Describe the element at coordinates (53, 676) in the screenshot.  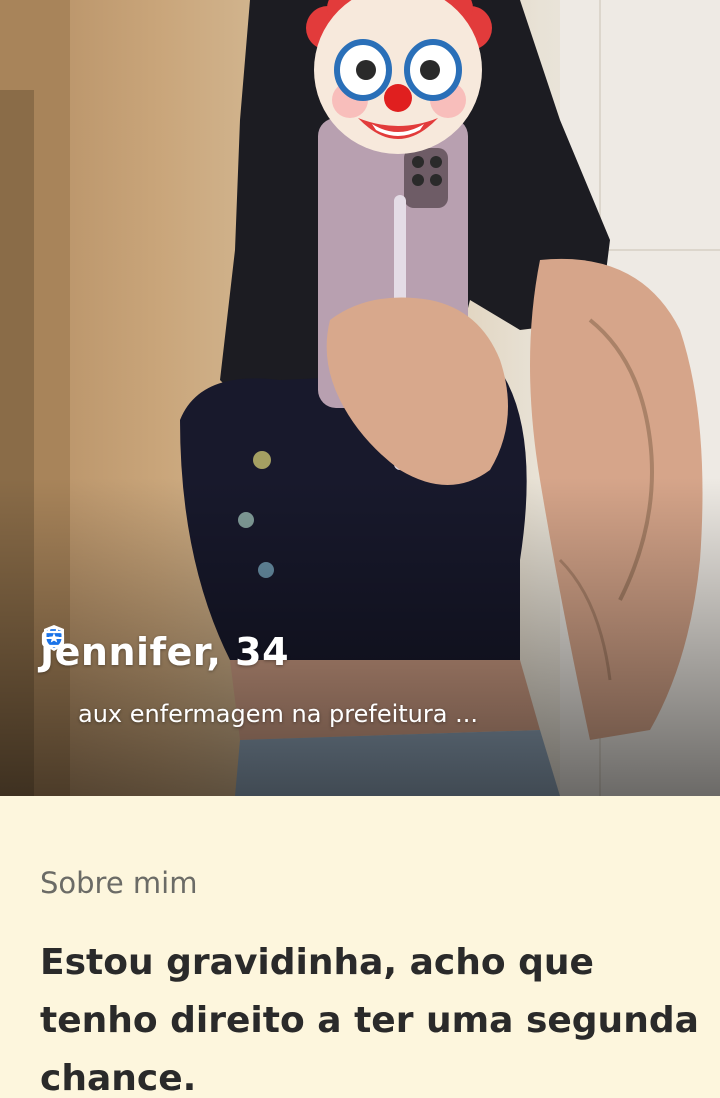
I see `briefcase-icon` at that location.